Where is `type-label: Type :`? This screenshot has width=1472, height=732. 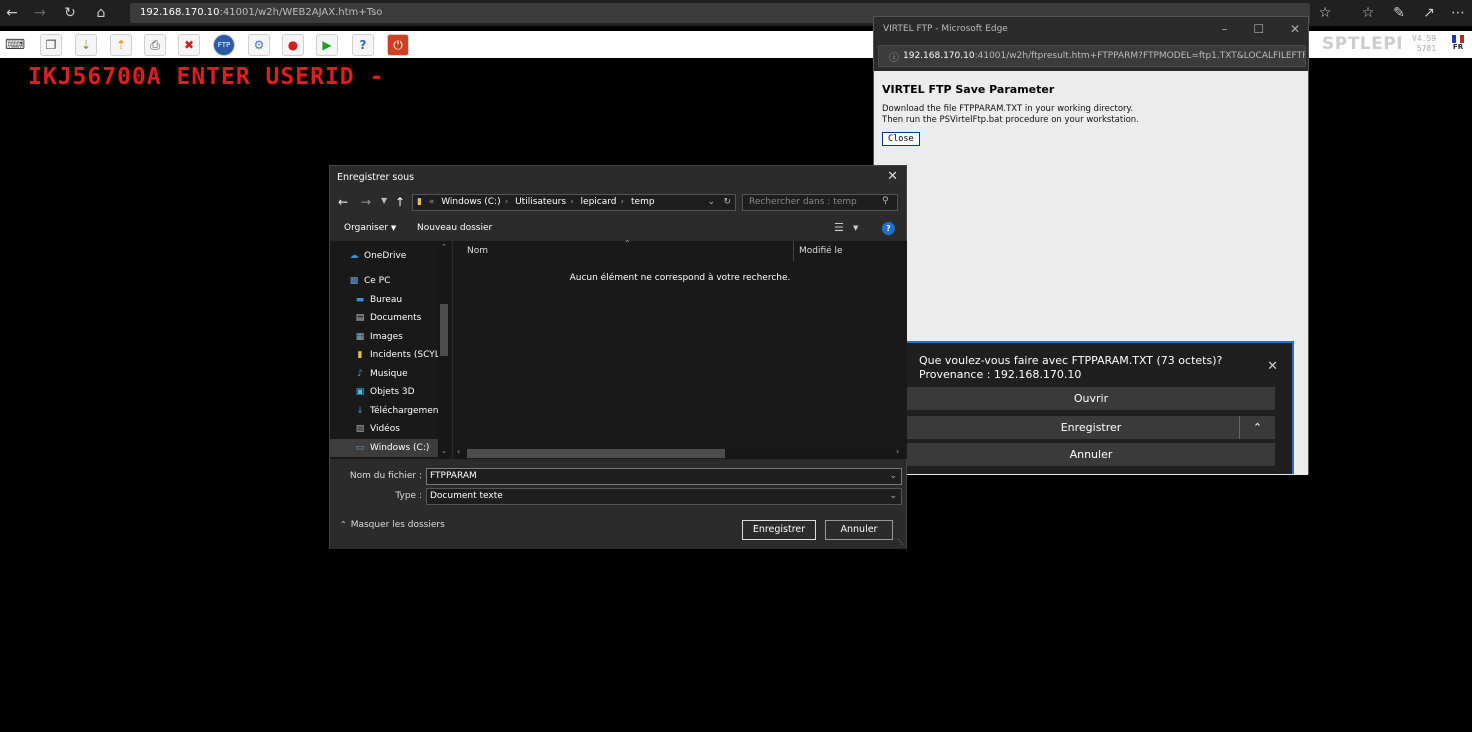
type-label: Type : is located at coordinates (408, 496).